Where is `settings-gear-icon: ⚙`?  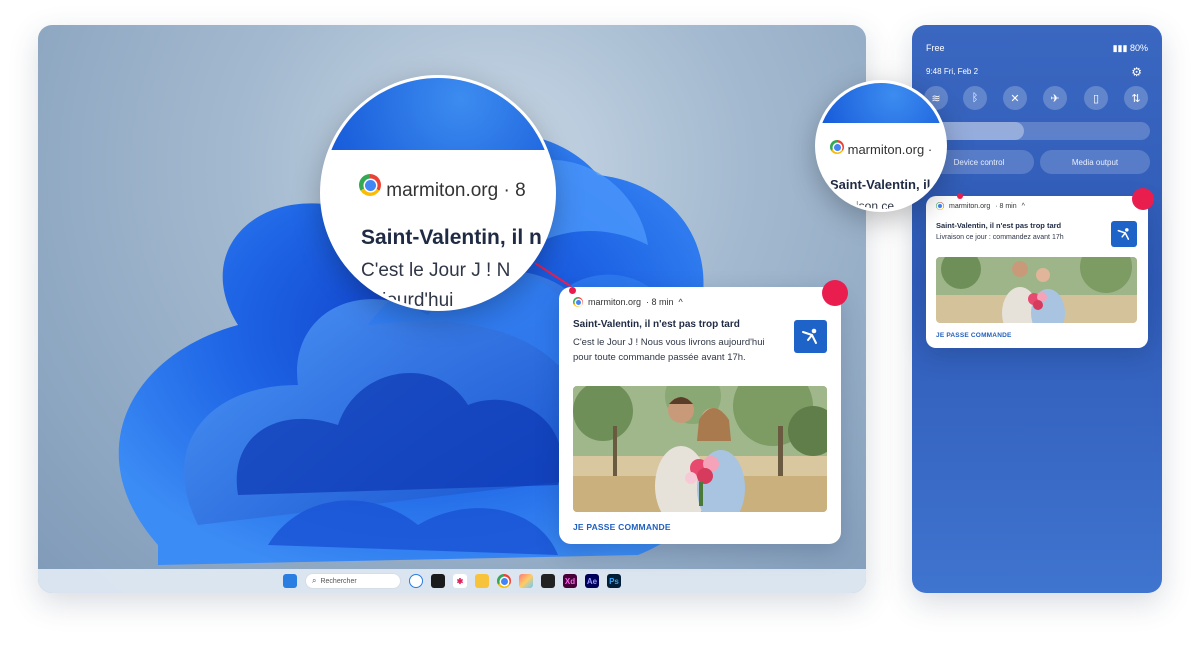
settings-gear-icon: ⚙ is located at coordinates (1136, 72).